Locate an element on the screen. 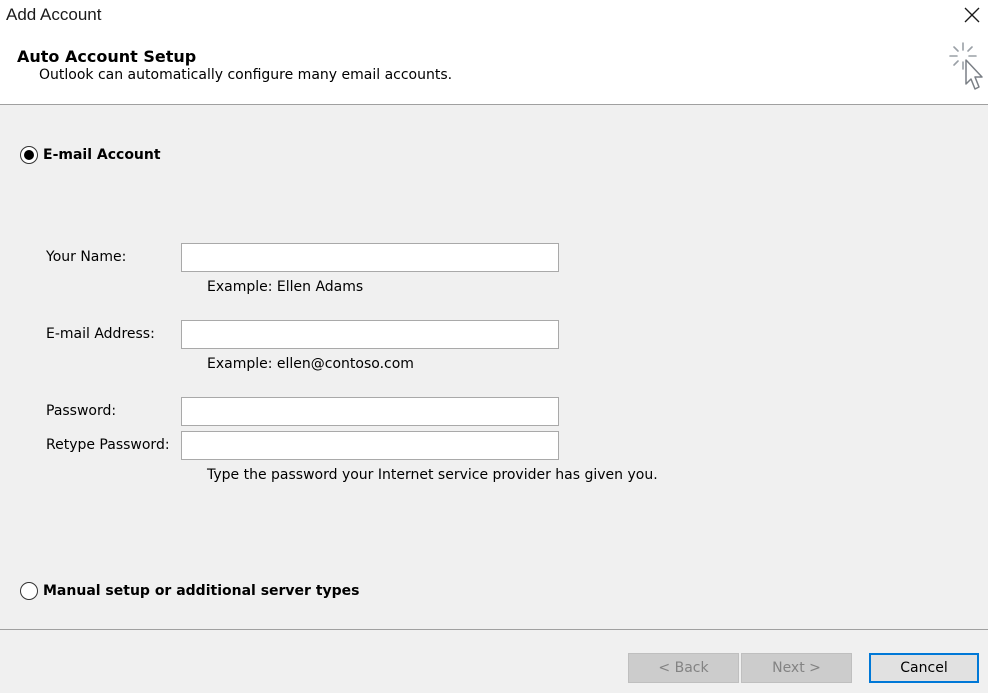 This screenshot has width=988, height=693. password-input is located at coordinates (370, 411).